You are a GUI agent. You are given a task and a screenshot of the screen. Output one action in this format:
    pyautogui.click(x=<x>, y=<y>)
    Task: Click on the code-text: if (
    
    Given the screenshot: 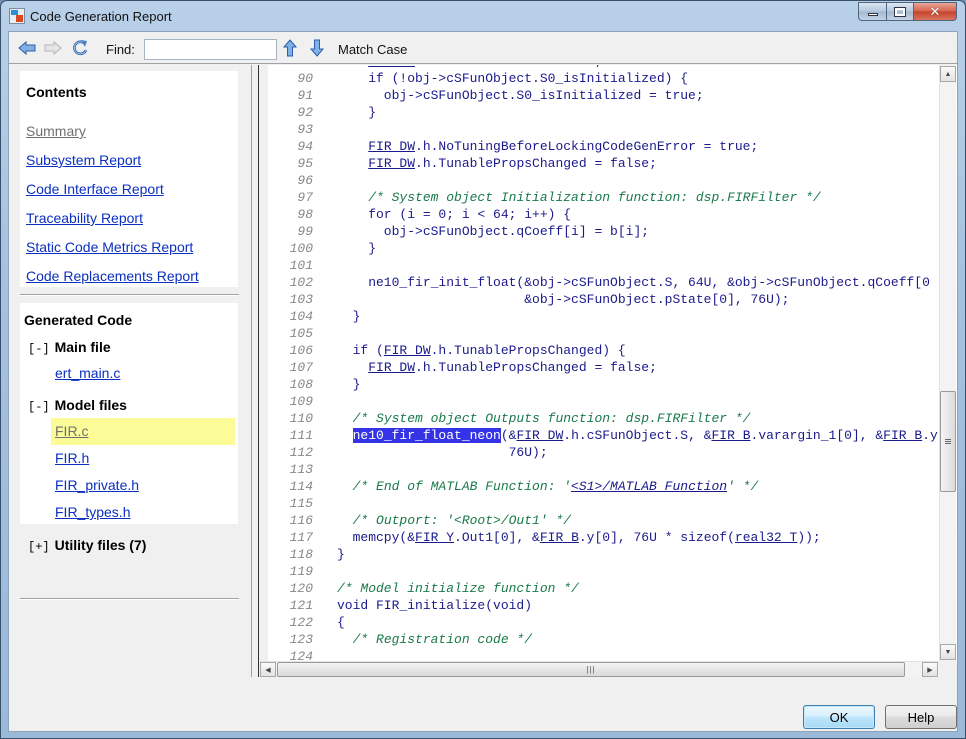 What is the action you would take?
    pyautogui.click(x=360, y=350)
    